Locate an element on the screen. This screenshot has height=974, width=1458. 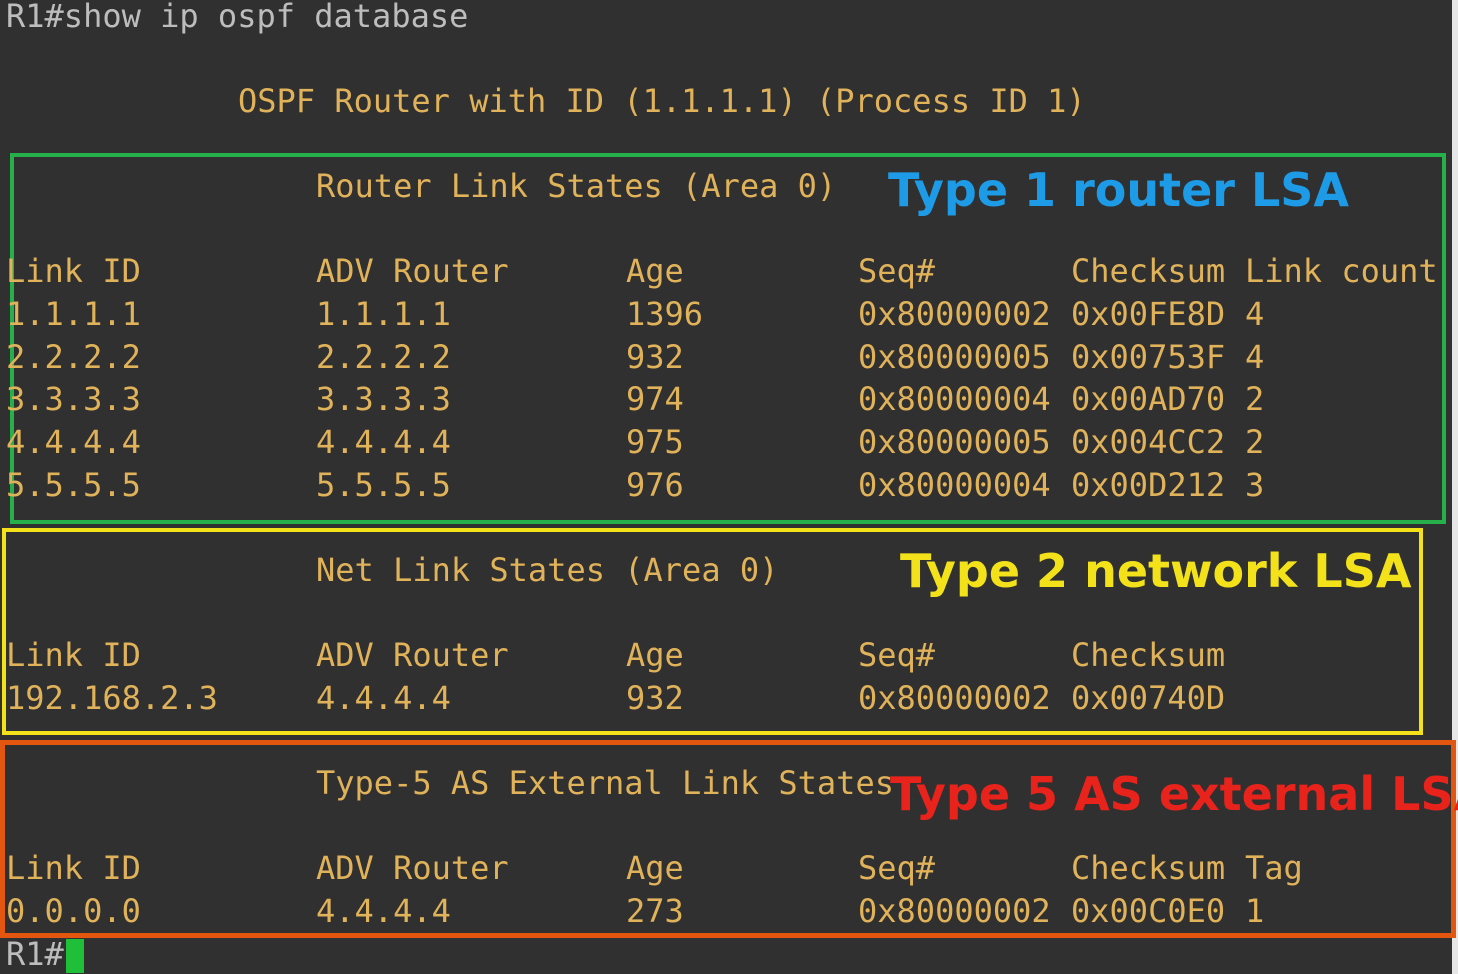
cell-checksum: 0x00740D is located at coordinates (1148, 698).